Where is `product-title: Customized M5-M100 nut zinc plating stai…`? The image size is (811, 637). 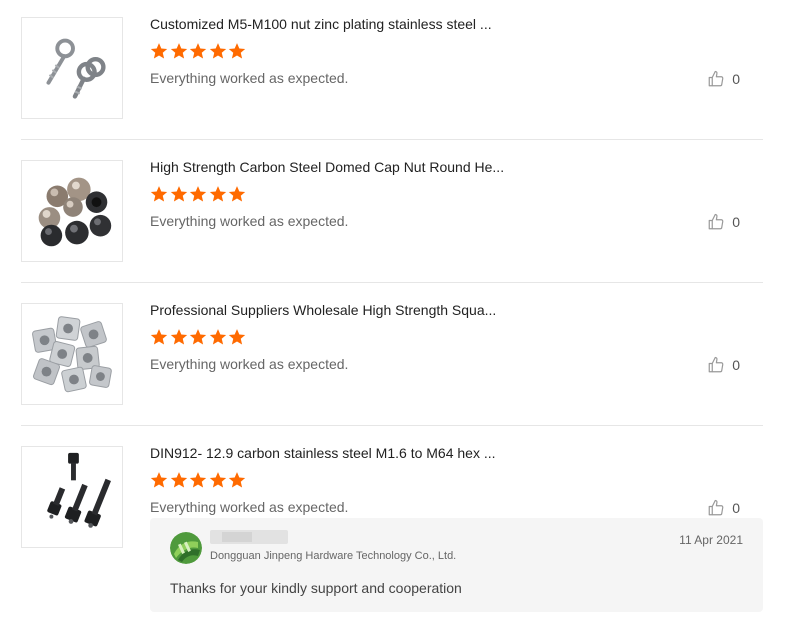
product-title: Customized M5-M100 nut zinc plating stai… is located at coordinates (330, 24).